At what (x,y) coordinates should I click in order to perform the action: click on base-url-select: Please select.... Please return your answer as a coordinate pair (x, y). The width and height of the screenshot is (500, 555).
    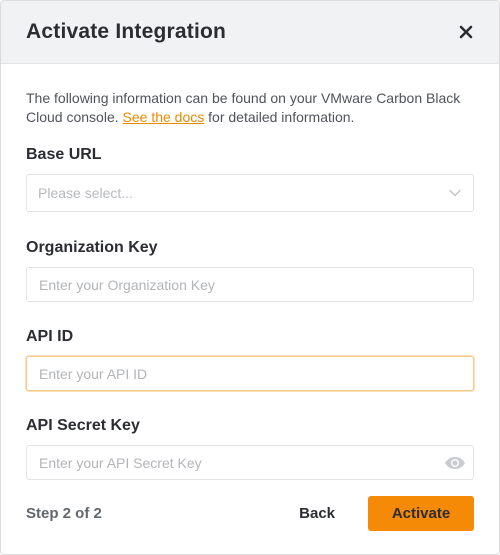
    Looking at the image, I should click on (250, 193).